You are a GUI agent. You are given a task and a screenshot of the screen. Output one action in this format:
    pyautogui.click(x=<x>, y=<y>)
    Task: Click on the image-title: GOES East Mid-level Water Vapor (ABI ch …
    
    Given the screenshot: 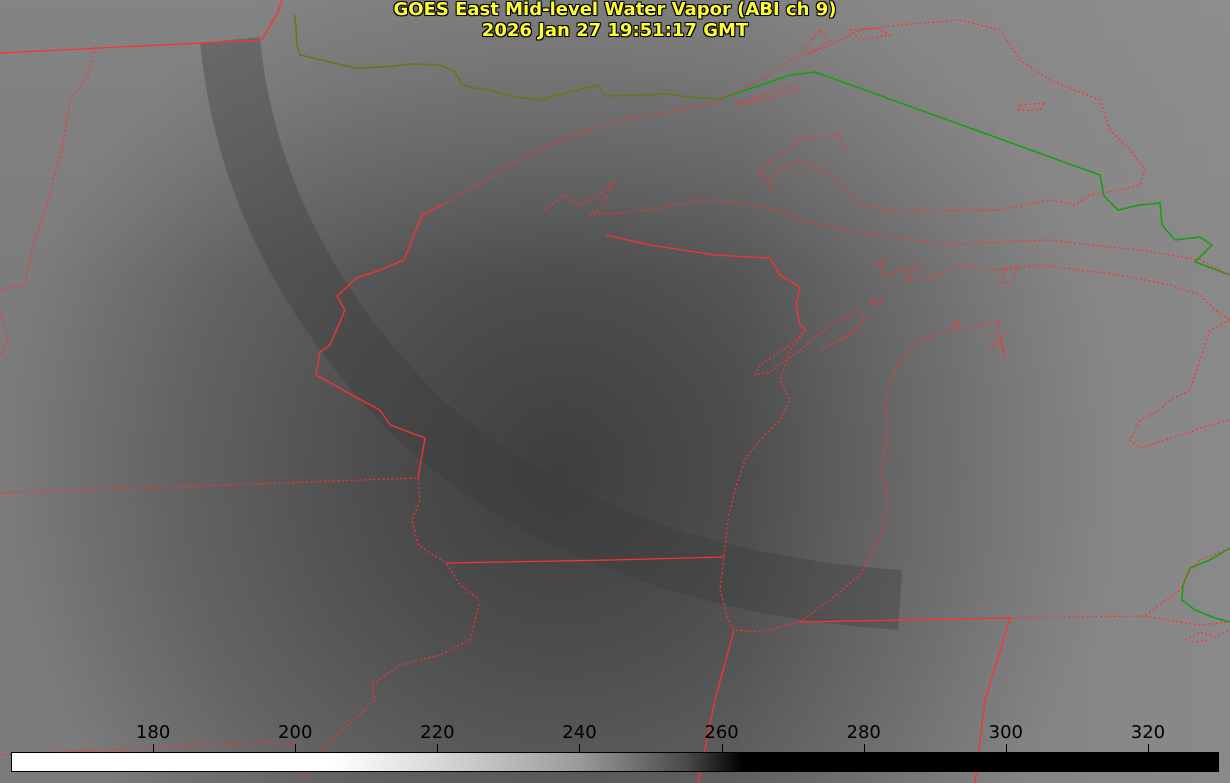 What is the action you would take?
    pyautogui.click(x=615, y=10)
    